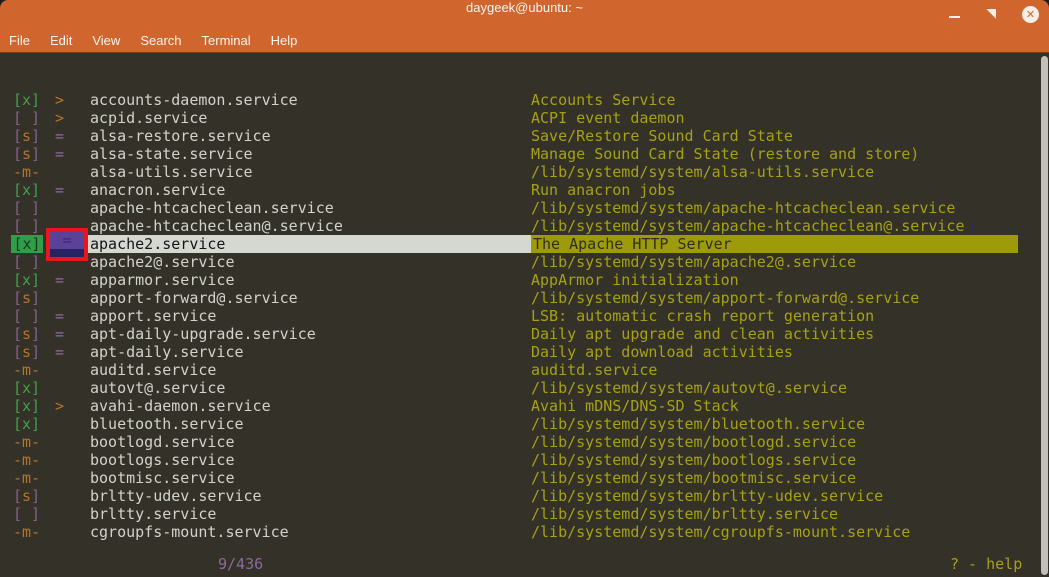 The image size is (1049, 577). I want to click on window-controls: ✕, so click(994, 14).